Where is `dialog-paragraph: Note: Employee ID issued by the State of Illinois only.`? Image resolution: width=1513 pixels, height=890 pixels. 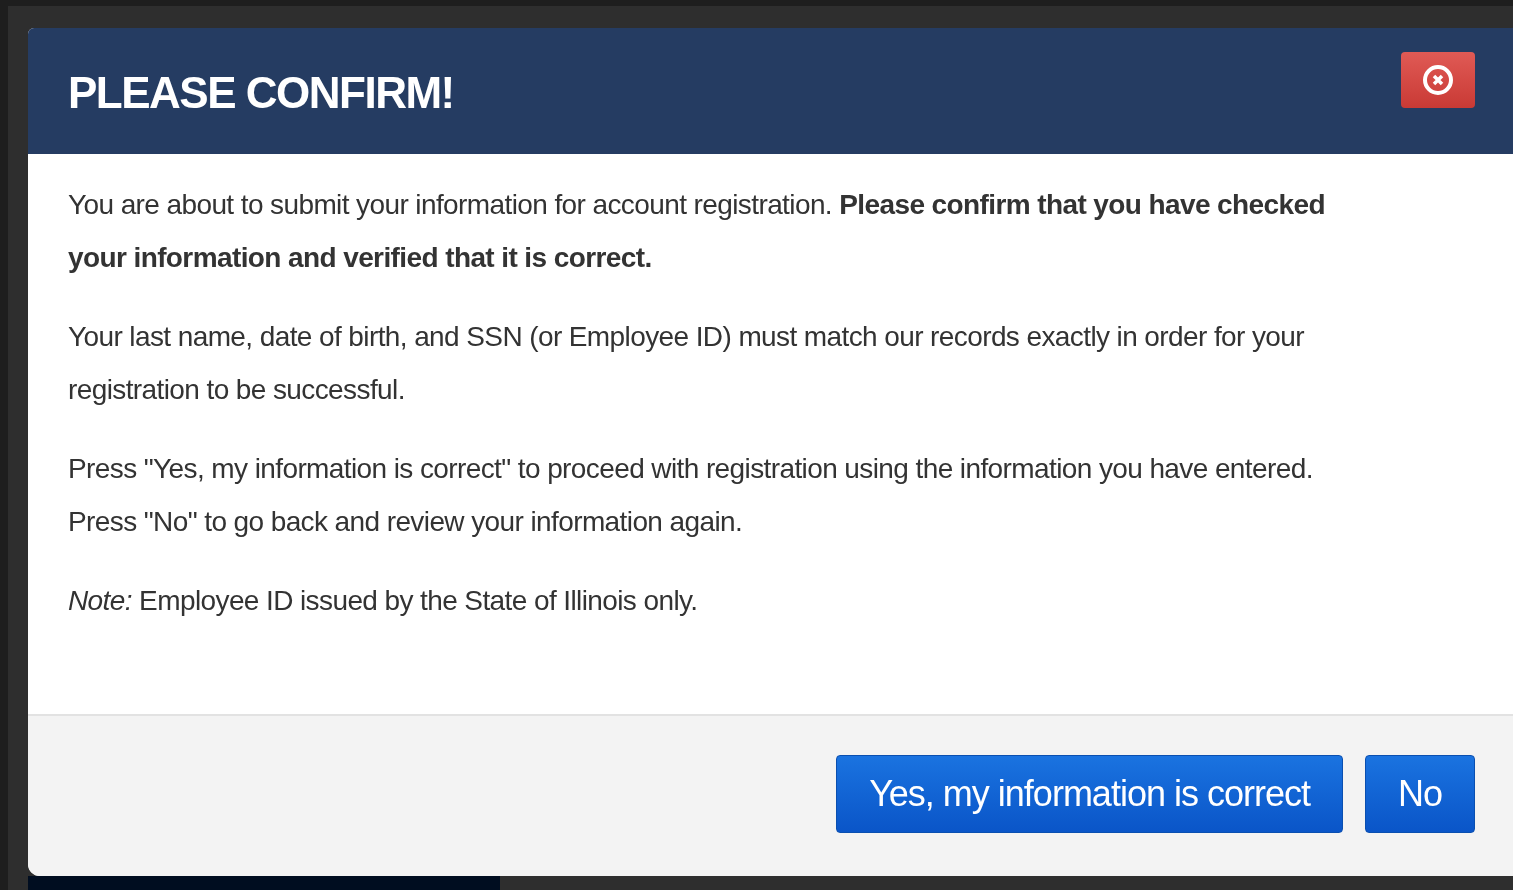
dialog-paragraph: Note: Employee ID issued by the State of Illinois only. is located at coordinates (383, 601).